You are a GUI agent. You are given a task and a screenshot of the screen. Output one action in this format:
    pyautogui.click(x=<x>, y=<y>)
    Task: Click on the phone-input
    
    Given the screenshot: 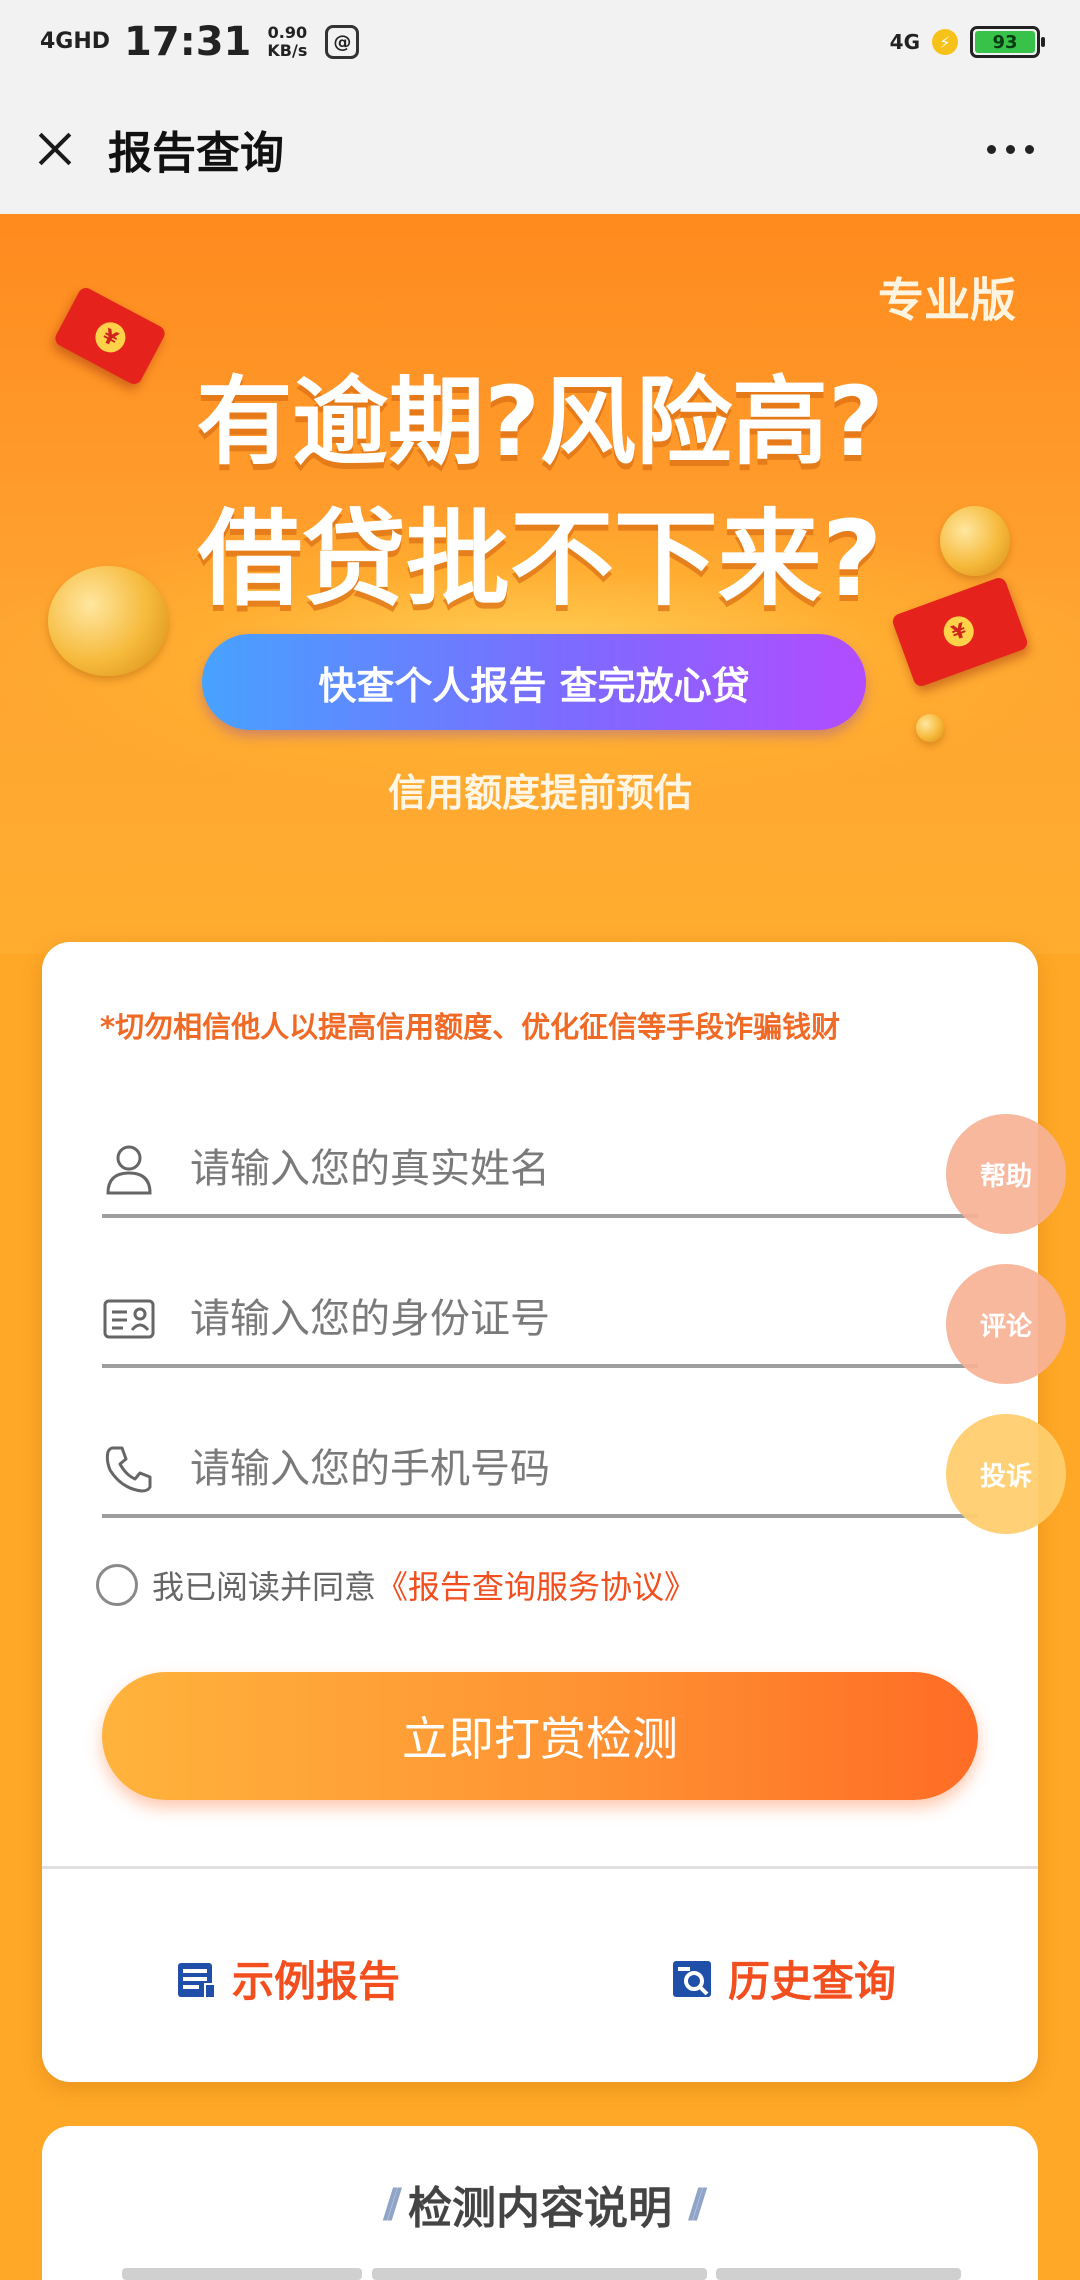 What is the action you would take?
    pyautogui.click(x=584, y=1469)
    